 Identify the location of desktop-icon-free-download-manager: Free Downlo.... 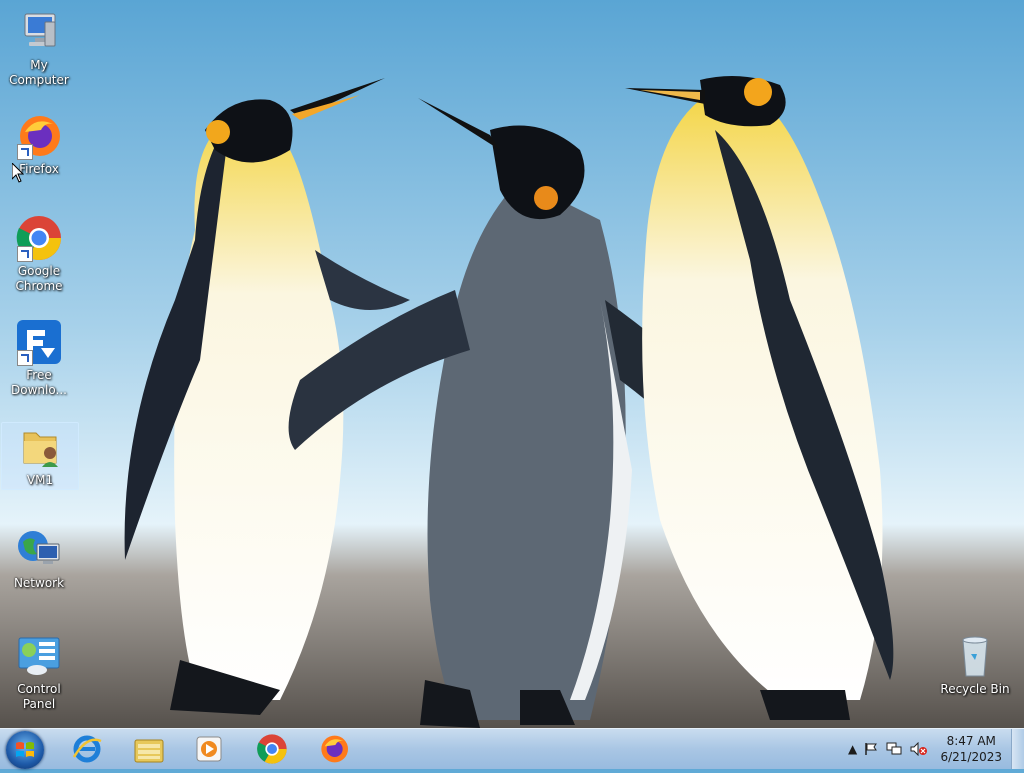
(39, 358).